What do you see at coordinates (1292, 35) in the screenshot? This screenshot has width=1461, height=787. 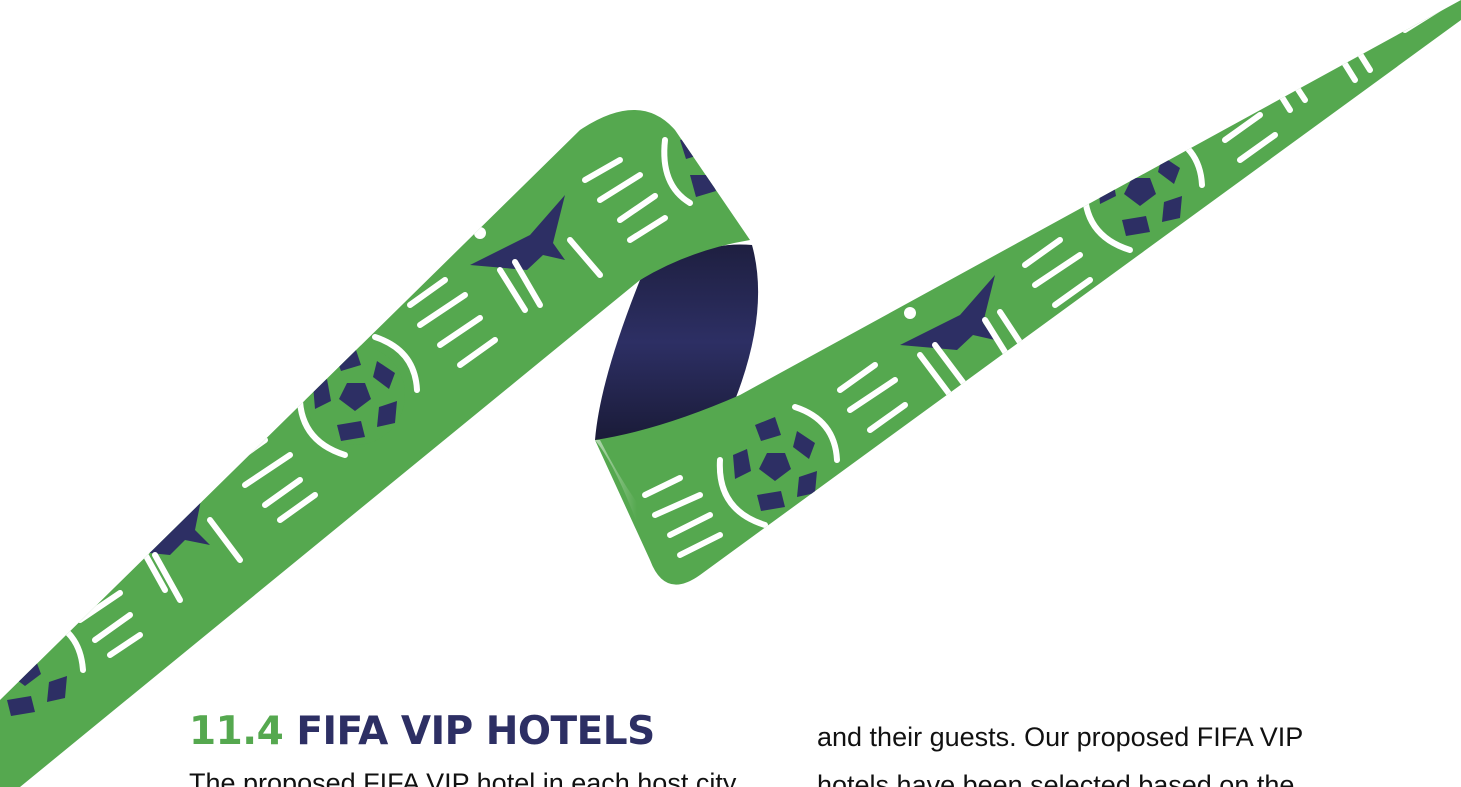 I see `bird-icon` at bounding box center [1292, 35].